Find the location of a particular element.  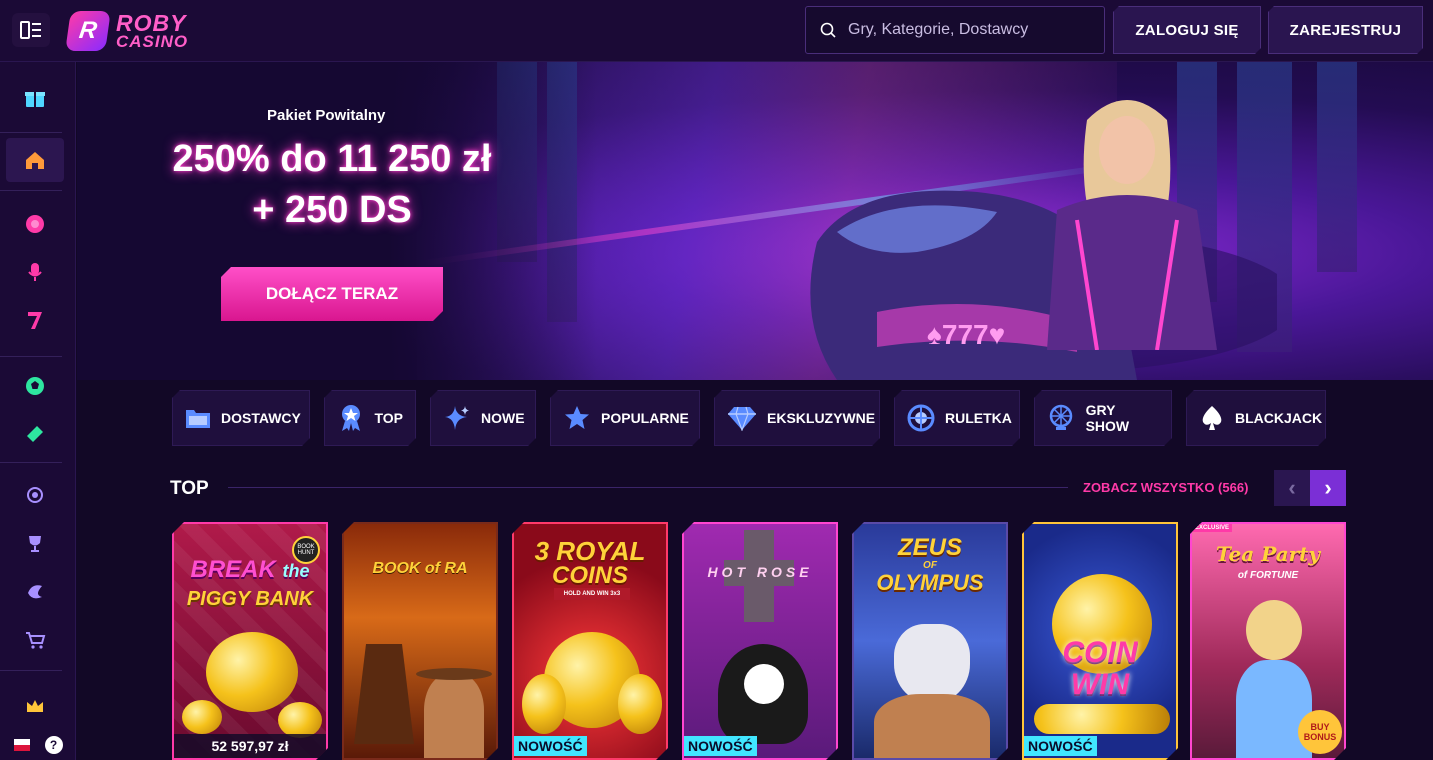

exclusive-badge: EXCLUSIVE is located at coordinates (1212, 528).